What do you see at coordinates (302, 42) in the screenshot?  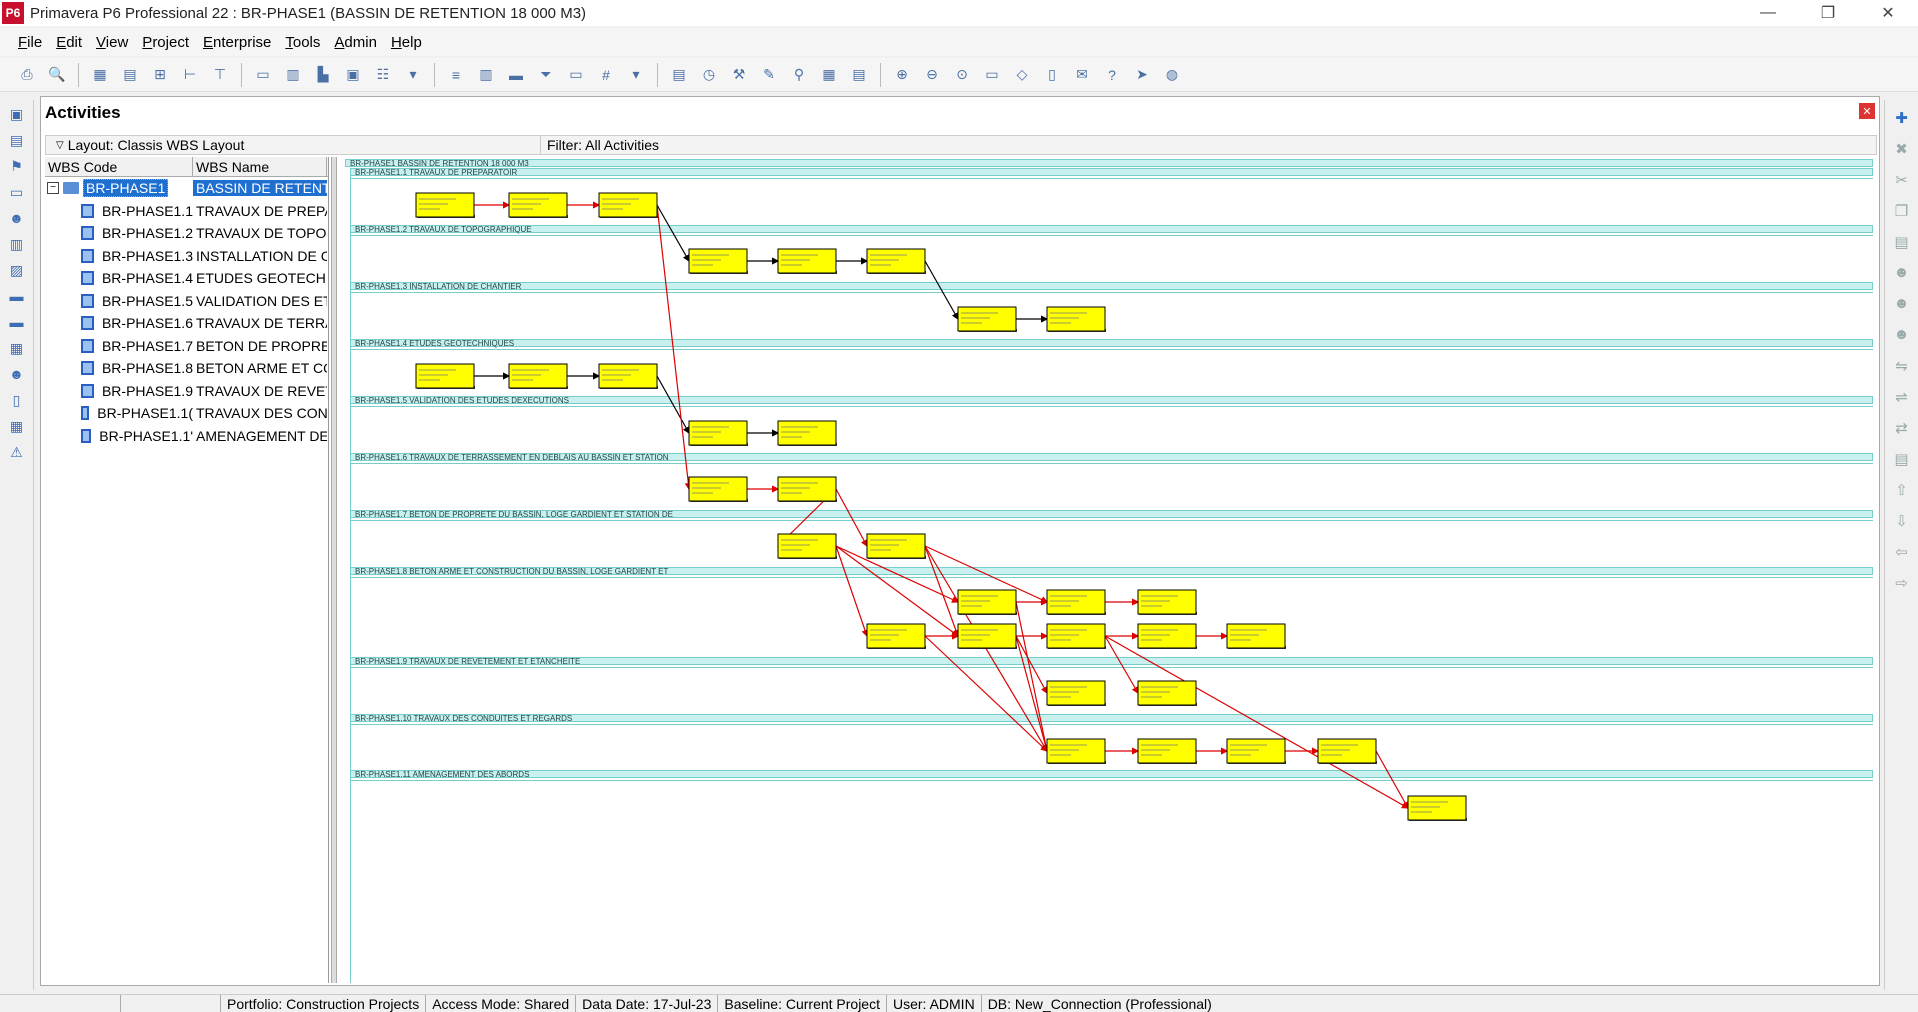 I see `menu-tools: Tools` at bounding box center [302, 42].